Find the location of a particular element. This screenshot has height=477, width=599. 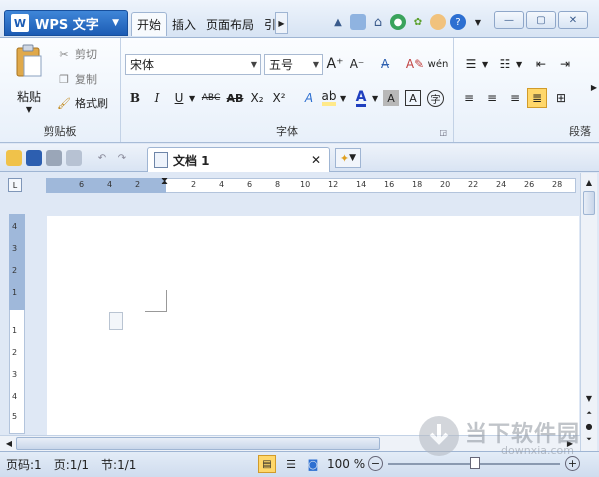

app-name: WPS 文字 is located at coordinates (67, 25).